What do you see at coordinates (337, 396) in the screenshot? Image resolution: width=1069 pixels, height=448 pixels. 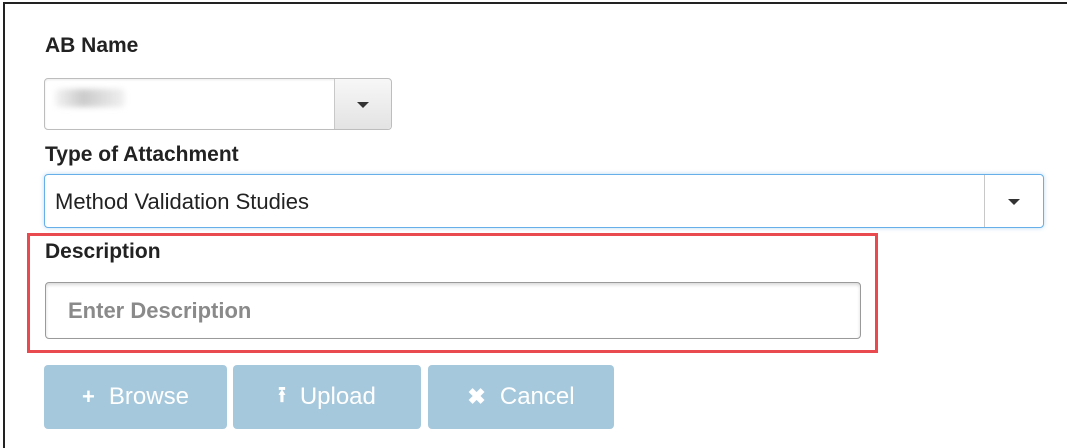 I see `upload-button-label: Upload` at bounding box center [337, 396].